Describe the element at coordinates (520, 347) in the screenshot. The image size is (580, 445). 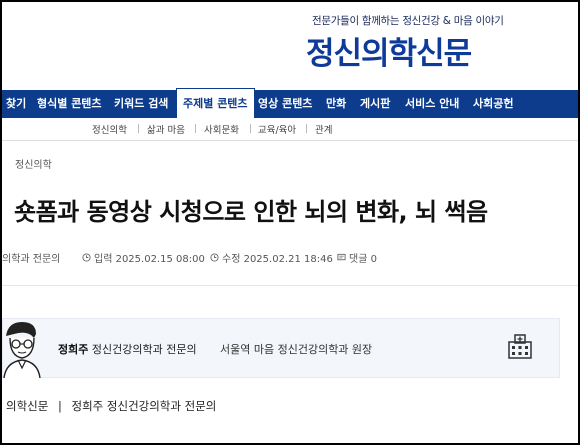
I see `hospital-icon` at that location.